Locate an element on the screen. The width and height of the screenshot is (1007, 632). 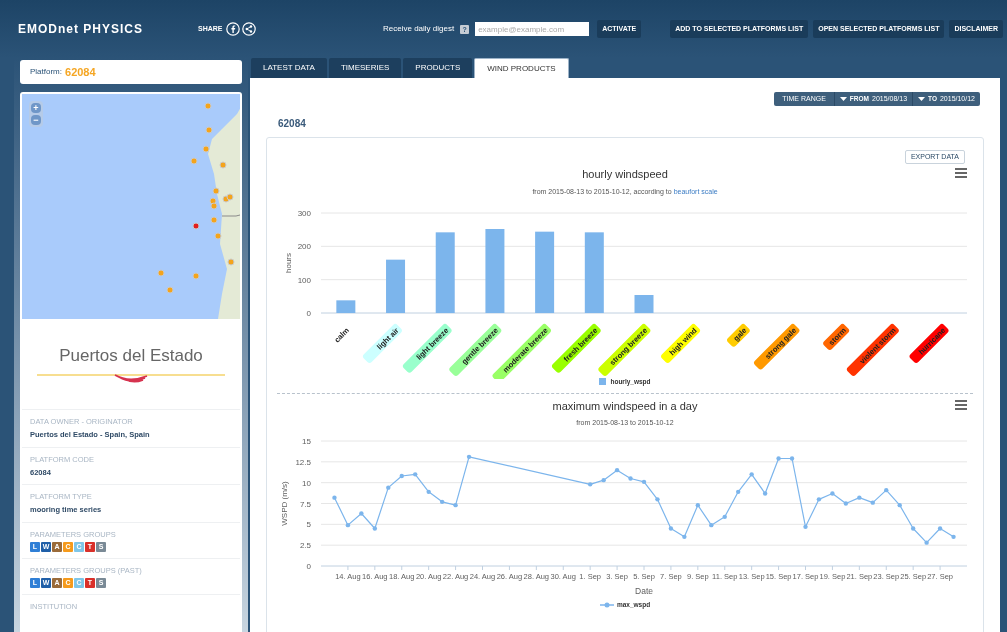
axis-tick-label: 7.5 is located at coordinates (305, 504).